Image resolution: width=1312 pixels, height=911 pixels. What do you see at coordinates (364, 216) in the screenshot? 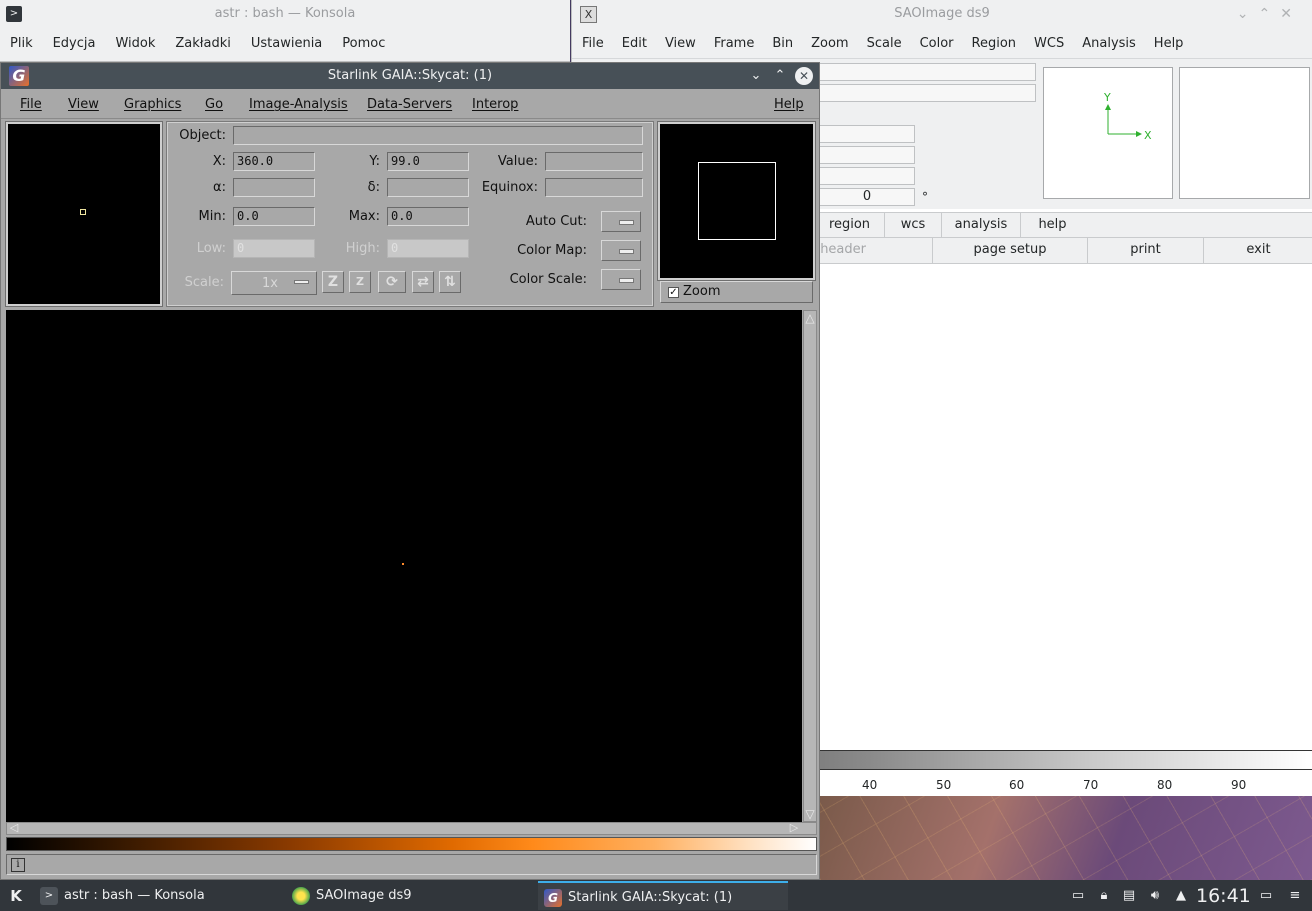
I see `max-label: Max:` at bounding box center [364, 216].